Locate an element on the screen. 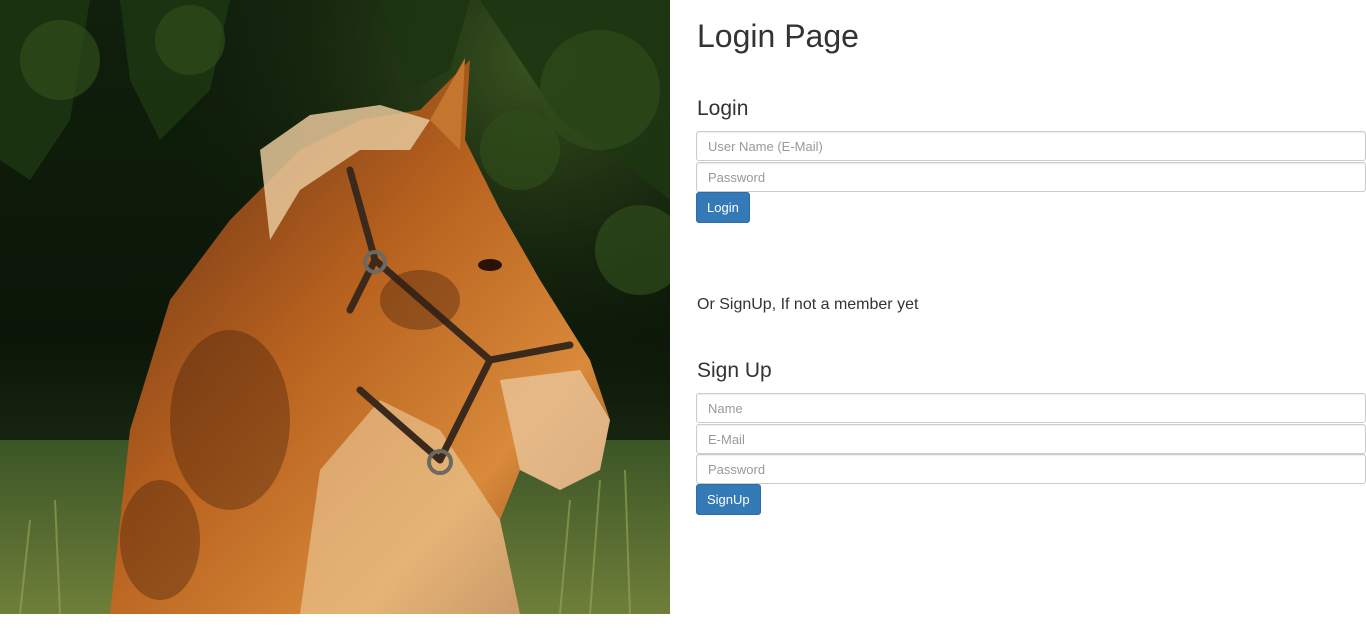 The width and height of the screenshot is (1366, 639). signup-button: SignUp is located at coordinates (728, 499).